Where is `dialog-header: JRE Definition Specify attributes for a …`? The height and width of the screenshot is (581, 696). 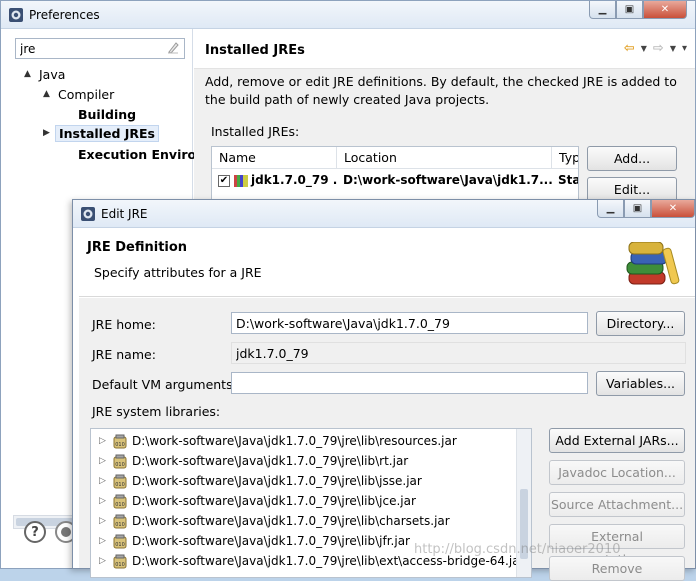 dialog-header: JRE Definition Specify attributes for a … is located at coordinates (387, 262).